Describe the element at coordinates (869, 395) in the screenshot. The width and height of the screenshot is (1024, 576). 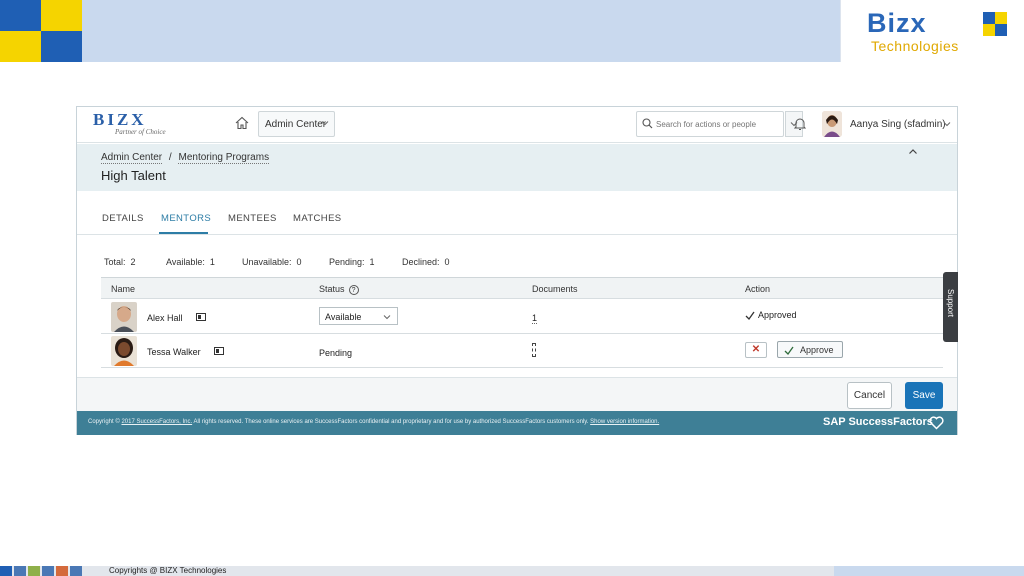
I see `cancel-button: Cancel` at that location.